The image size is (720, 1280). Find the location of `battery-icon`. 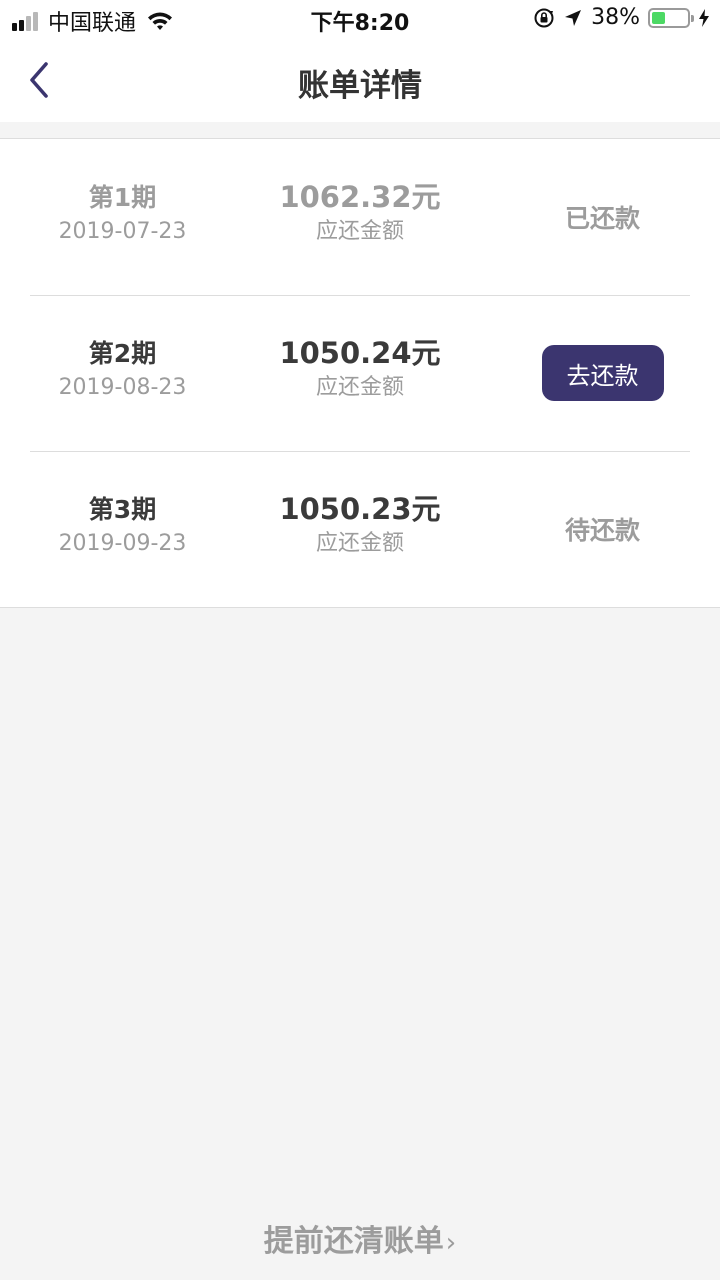

battery-icon is located at coordinates (671, 17).